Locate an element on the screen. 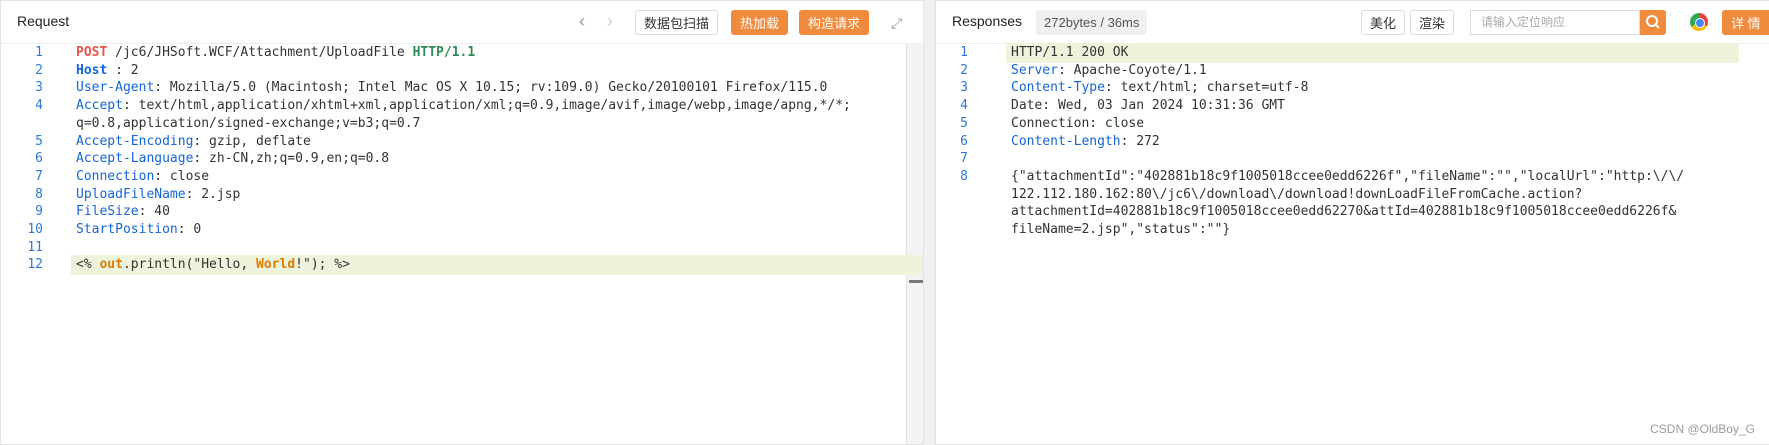  line-text: fileName=2.jsp","status":""} is located at coordinates (1121, 229).